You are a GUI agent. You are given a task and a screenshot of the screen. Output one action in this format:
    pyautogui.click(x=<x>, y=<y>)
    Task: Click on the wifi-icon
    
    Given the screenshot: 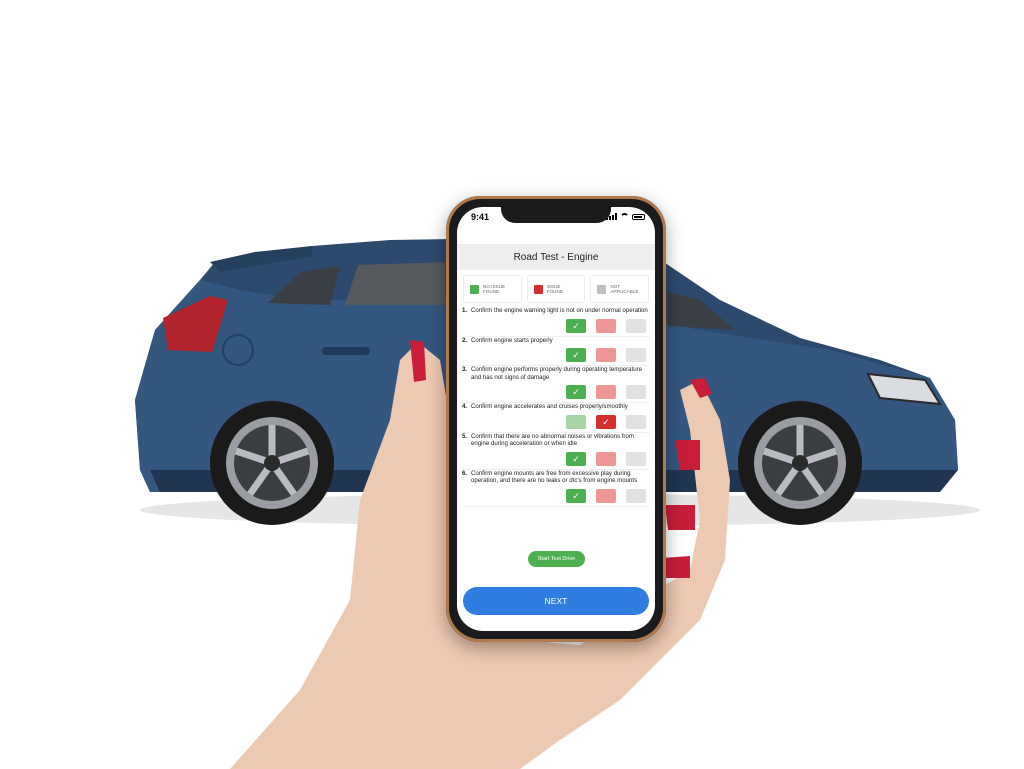 What is the action you would take?
    pyautogui.click(x=624, y=216)
    